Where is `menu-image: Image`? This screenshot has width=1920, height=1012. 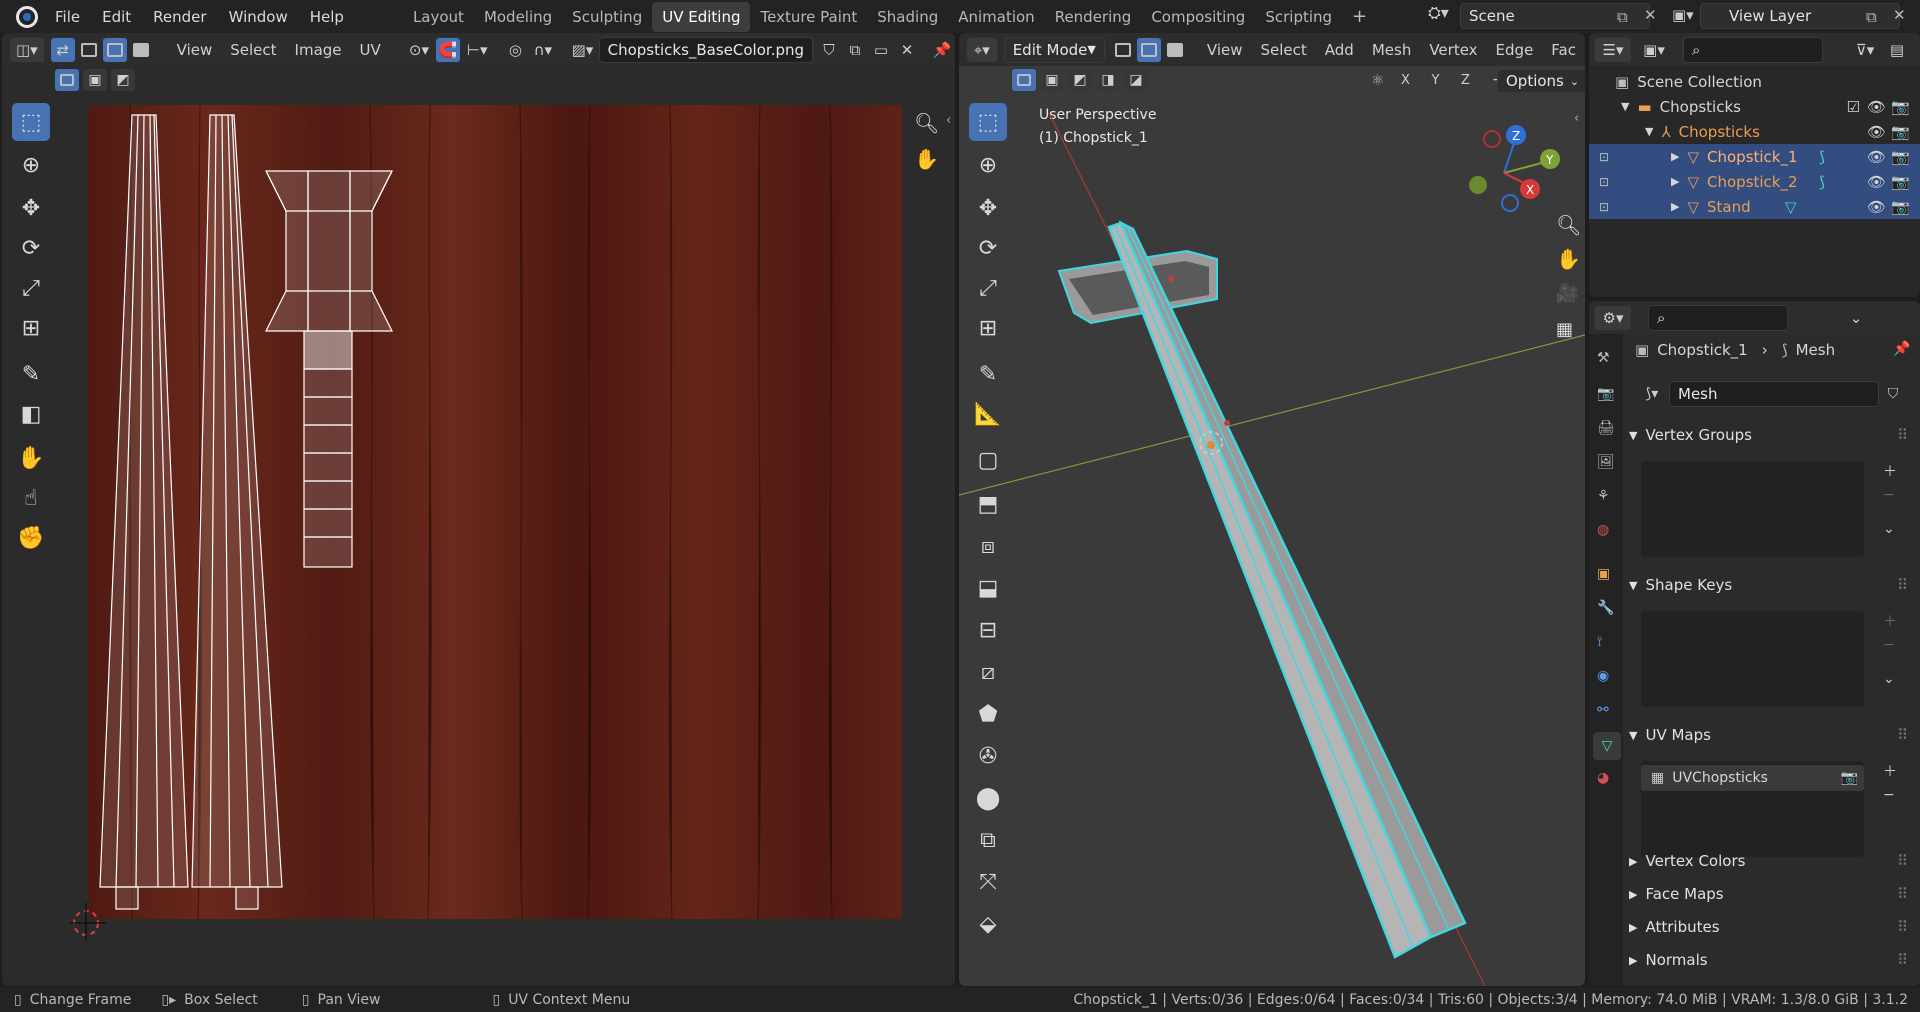
menu-image: Image is located at coordinates (318, 50).